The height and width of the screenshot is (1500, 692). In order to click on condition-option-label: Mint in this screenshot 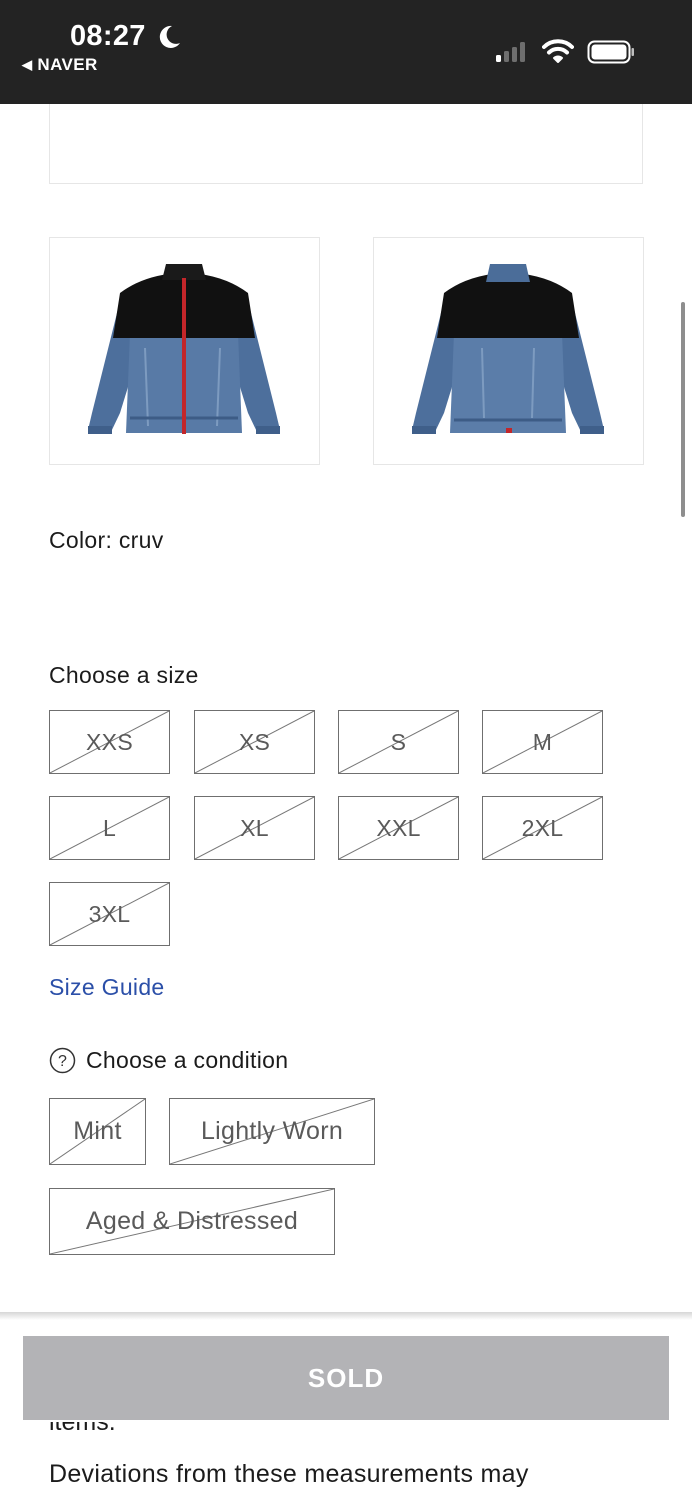, I will do `click(97, 1131)`.